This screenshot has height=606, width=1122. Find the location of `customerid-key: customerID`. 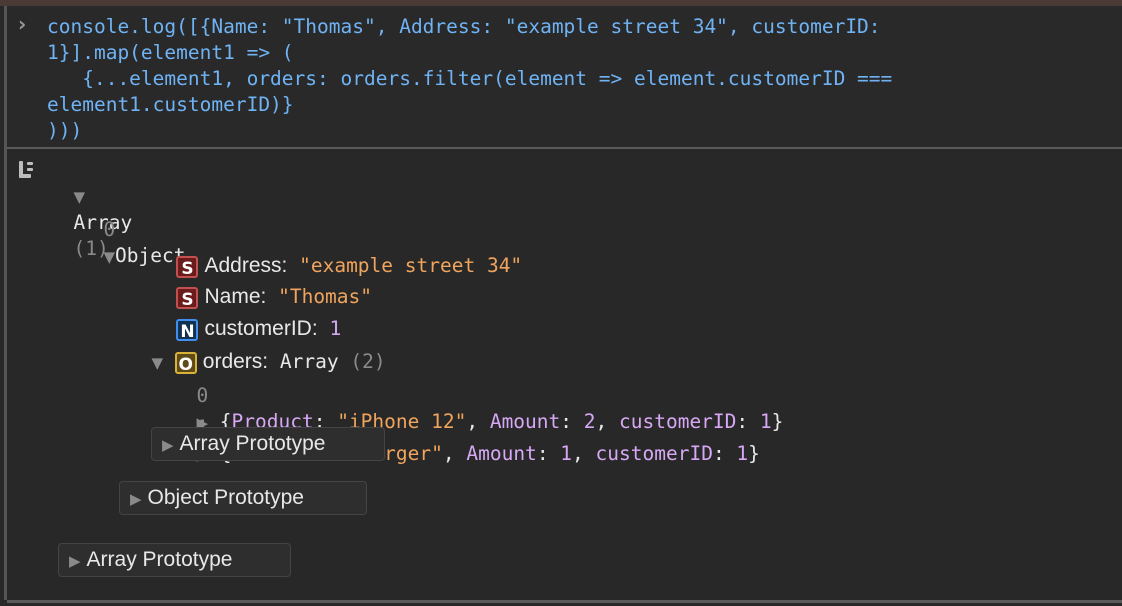

customerid-key: customerID is located at coordinates (654, 453).